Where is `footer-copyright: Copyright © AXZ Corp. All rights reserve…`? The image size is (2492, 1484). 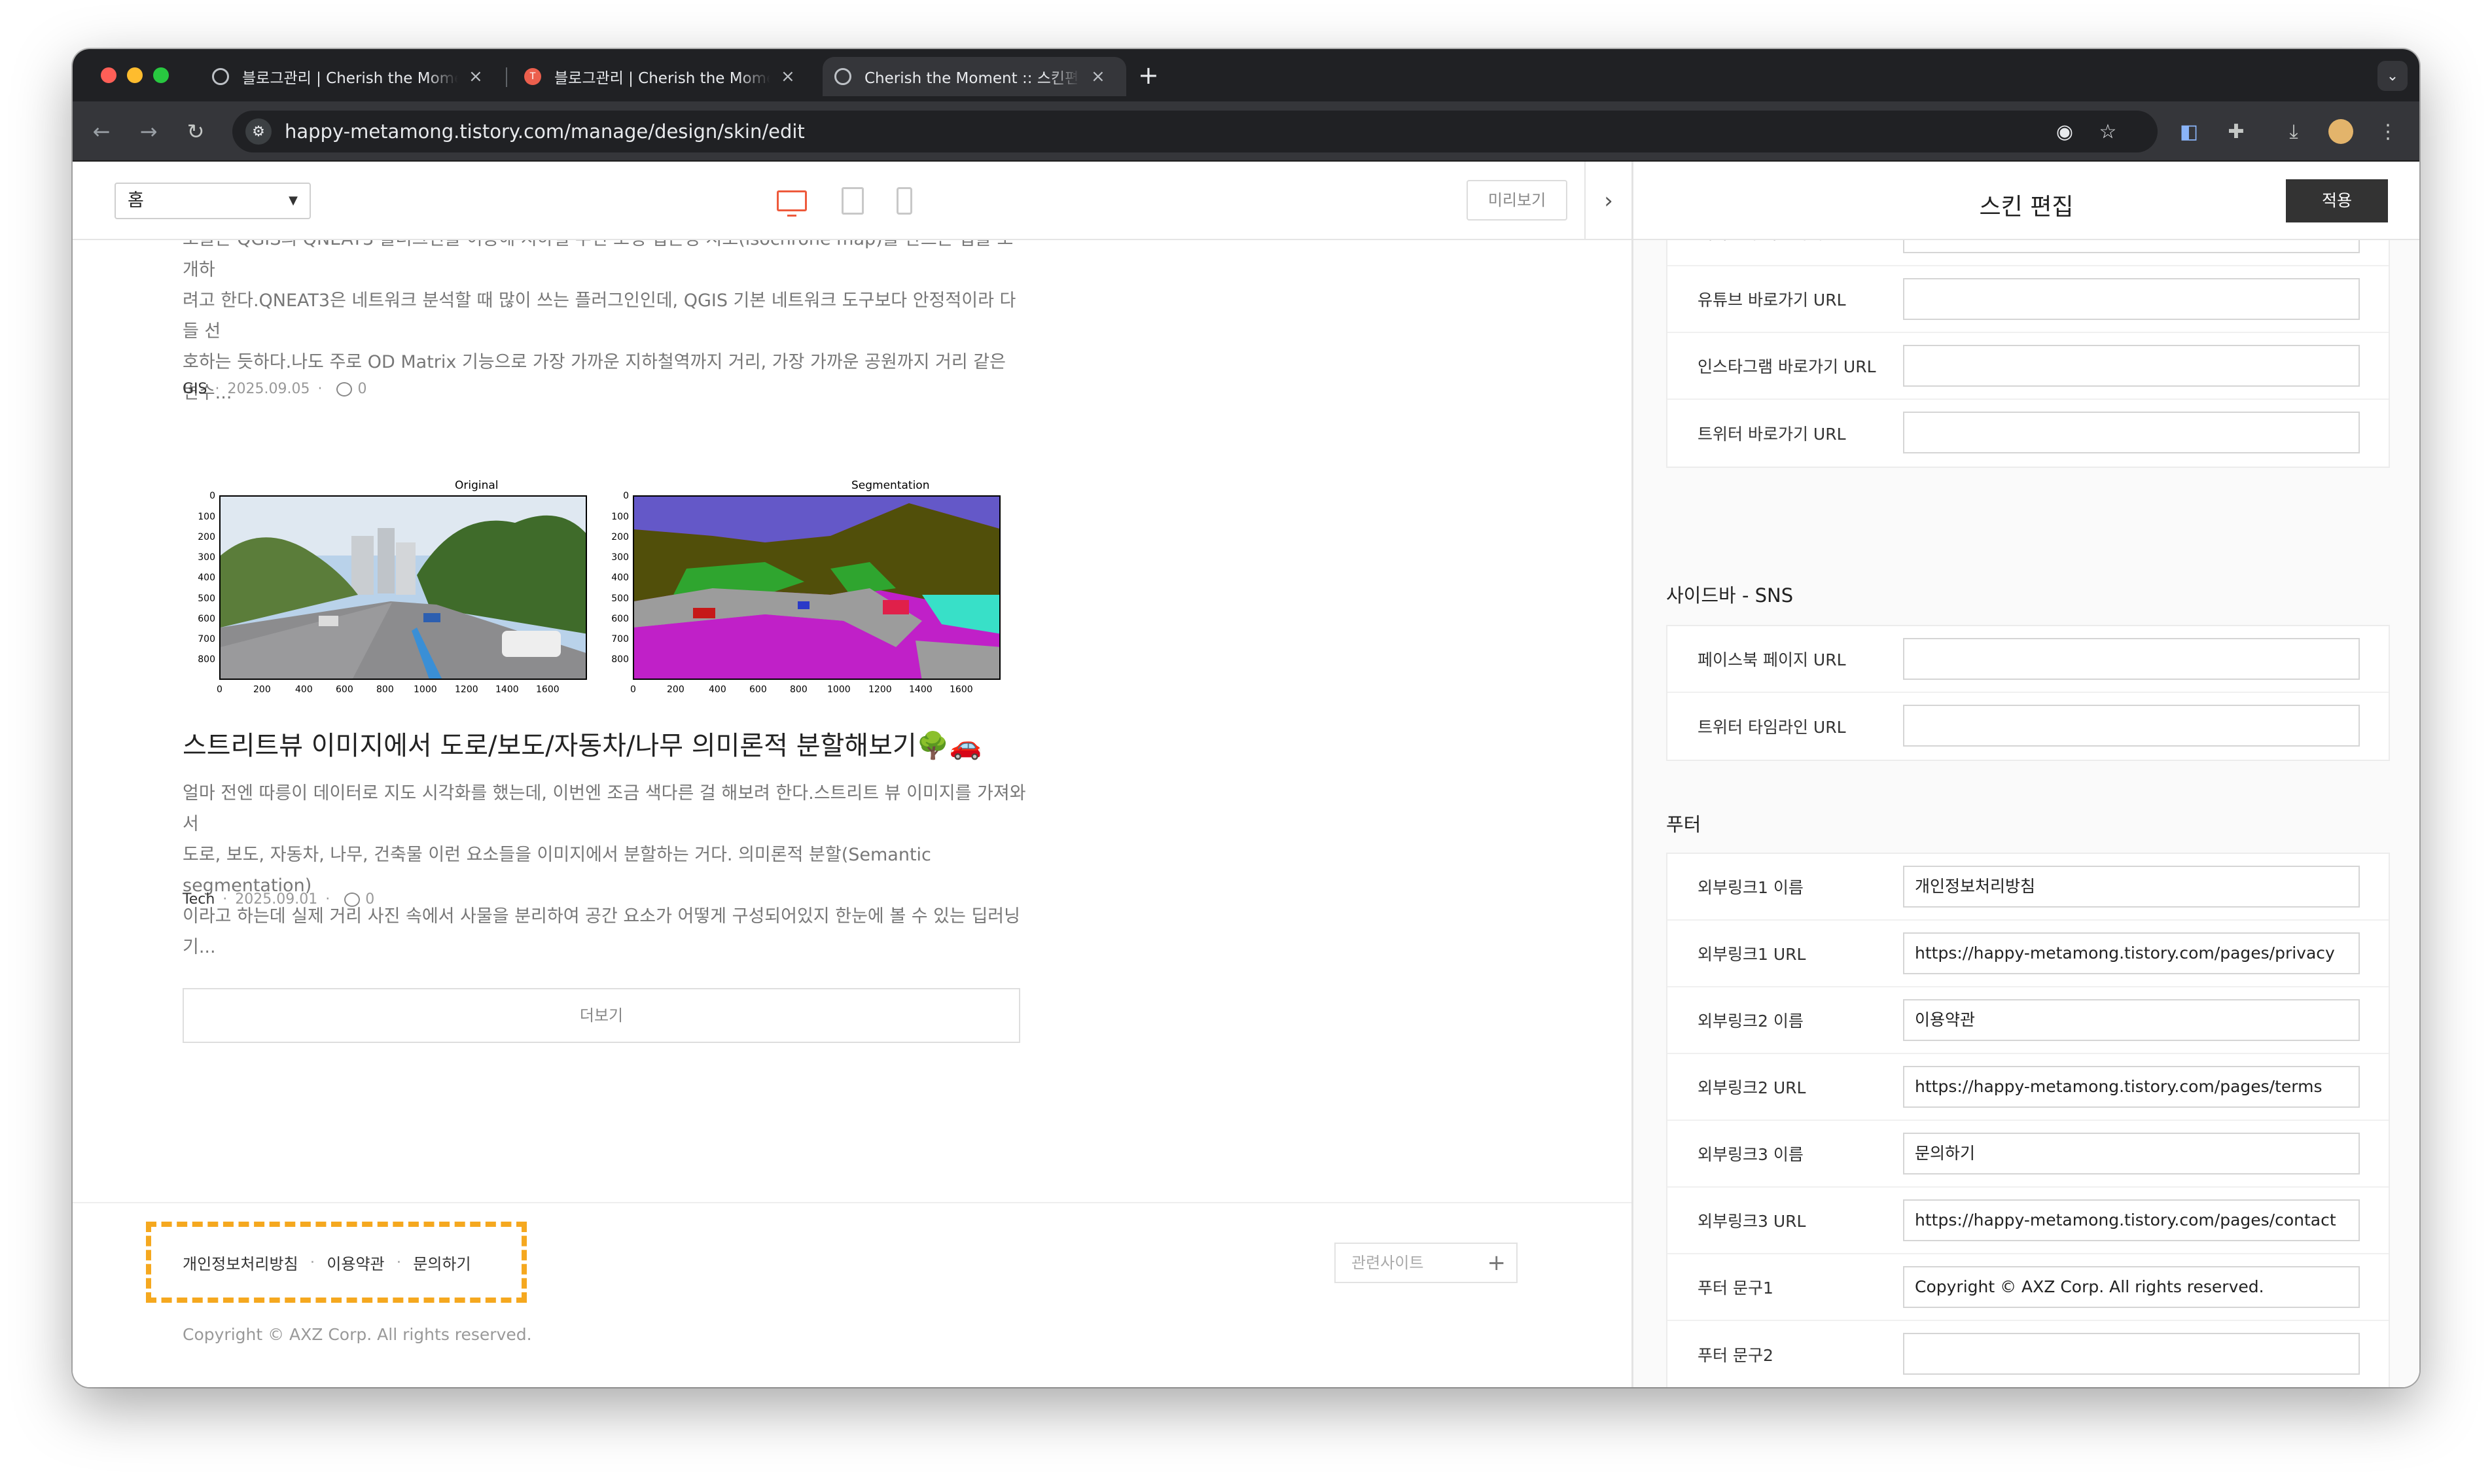
footer-copyright: Copyright © AXZ Corp. All rights reserve… is located at coordinates (357, 1335).